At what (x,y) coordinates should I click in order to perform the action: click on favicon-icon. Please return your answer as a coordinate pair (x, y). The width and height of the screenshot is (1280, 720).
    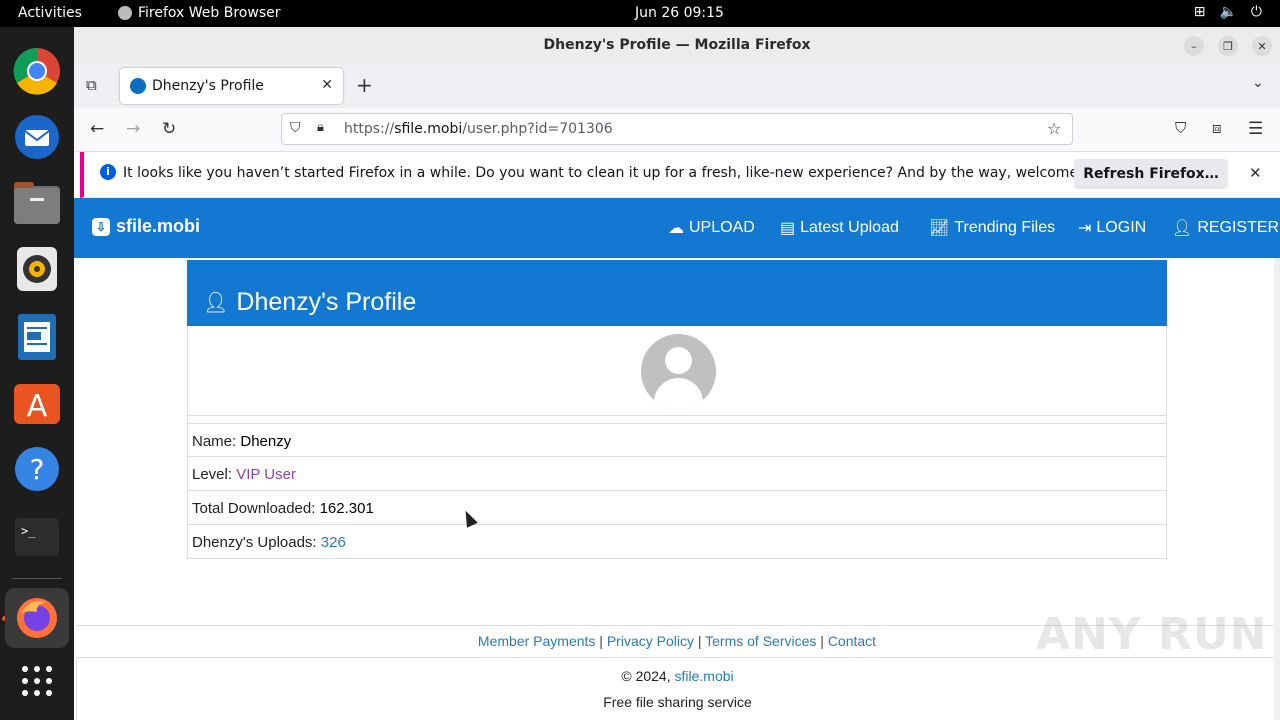
    Looking at the image, I should click on (138, 86).